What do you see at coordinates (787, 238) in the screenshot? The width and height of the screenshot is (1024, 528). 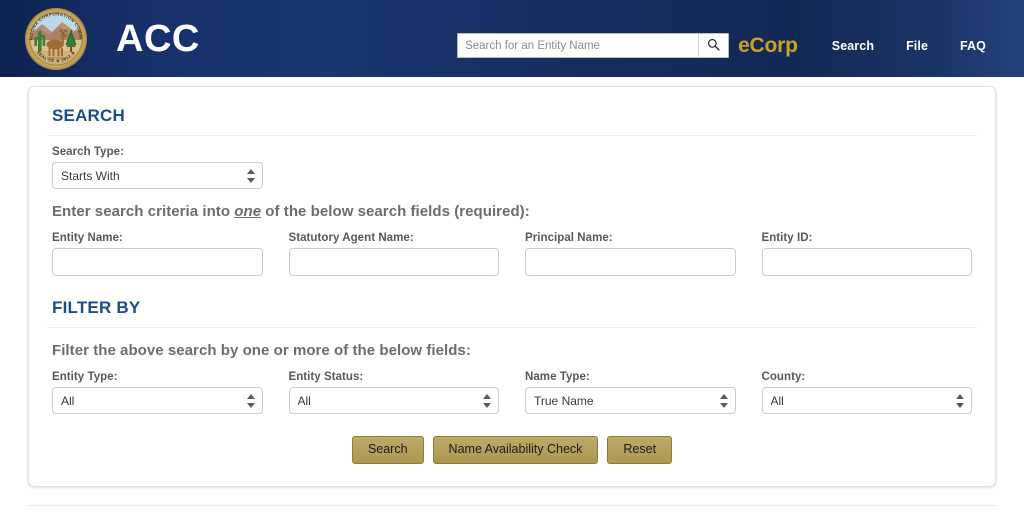 I see `entity-id-label: Entity ID:` at bounding box center [787, 238].